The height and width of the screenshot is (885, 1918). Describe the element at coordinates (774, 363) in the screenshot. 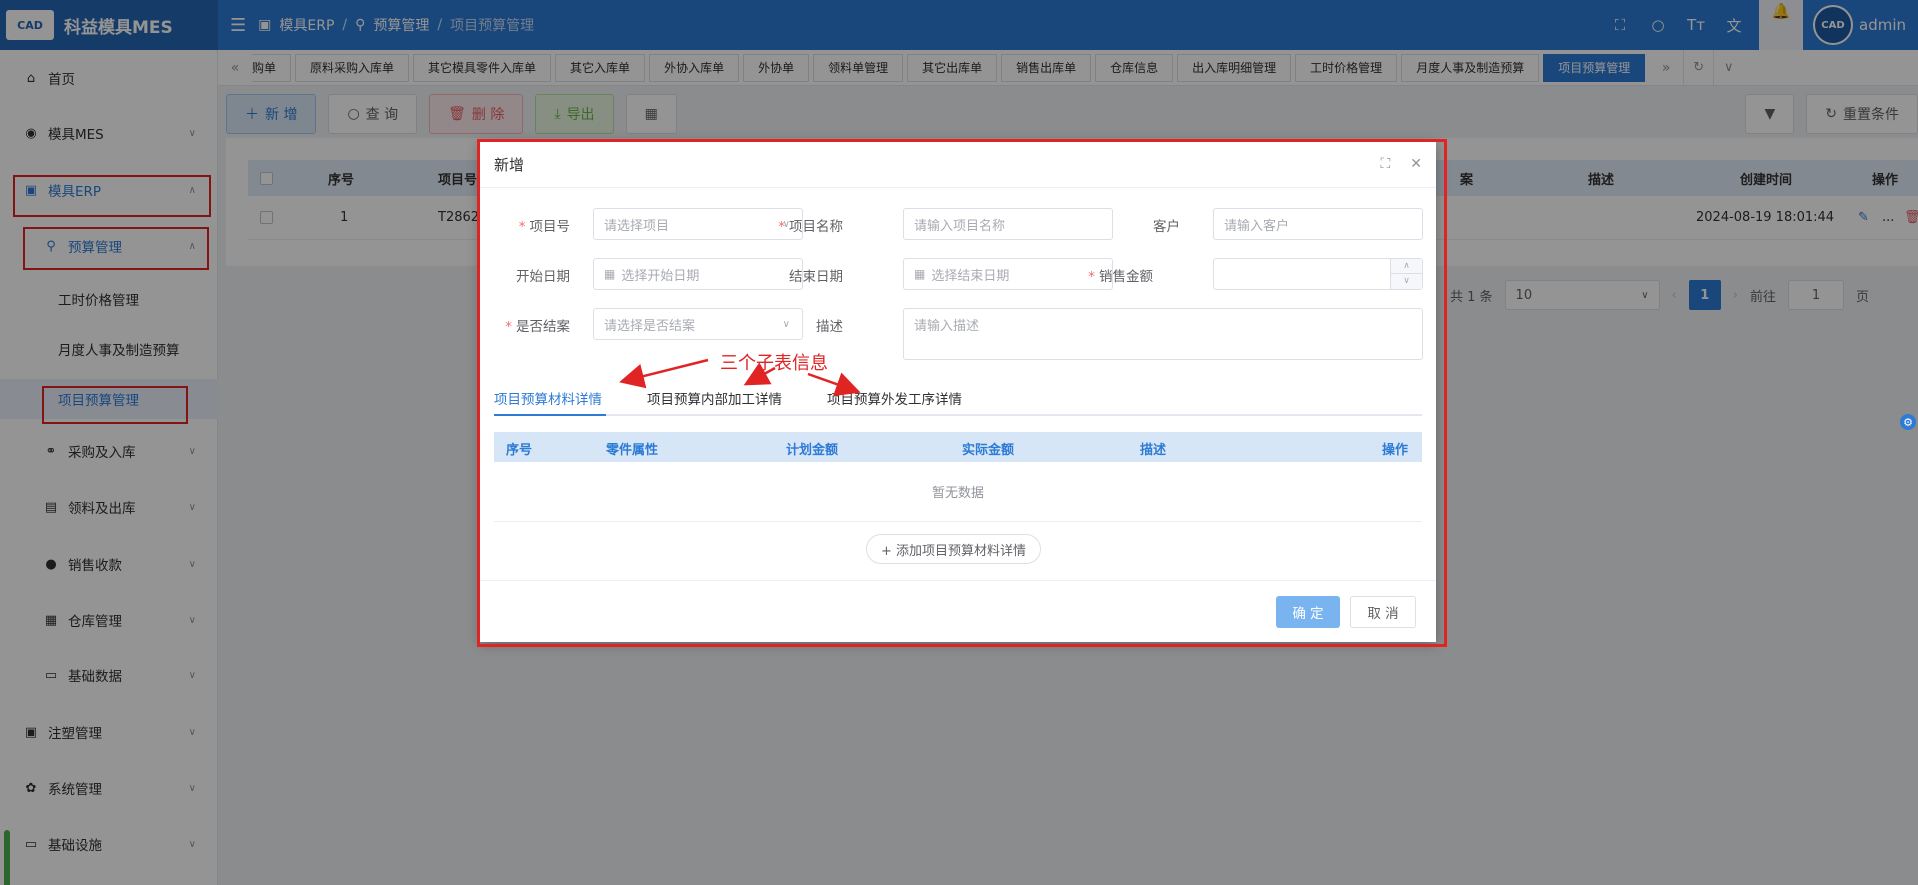

I see `annotation-text: 三个子表信息` at that location.